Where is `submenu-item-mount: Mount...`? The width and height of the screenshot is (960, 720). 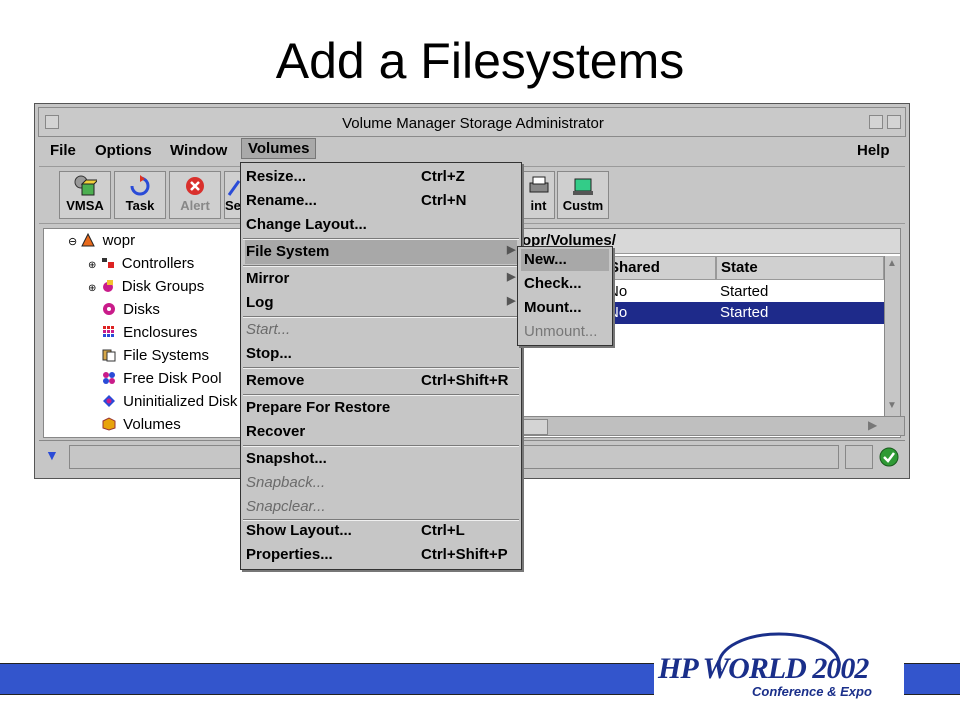
submenu-item-mount: Mount... is located at coordinates (565, 308).